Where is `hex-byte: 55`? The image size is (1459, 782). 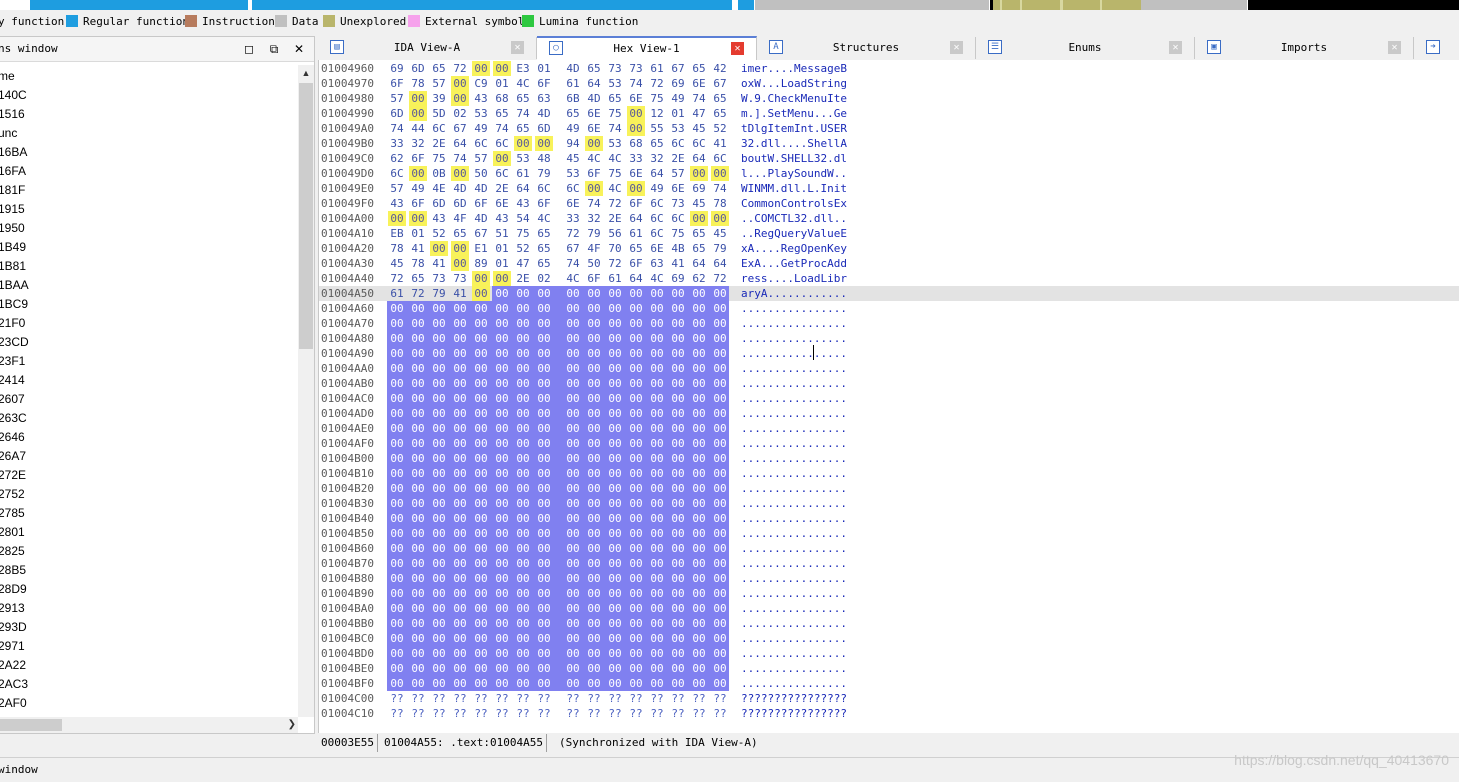
hex-byte: 55 is located at coordinates (657, 128).